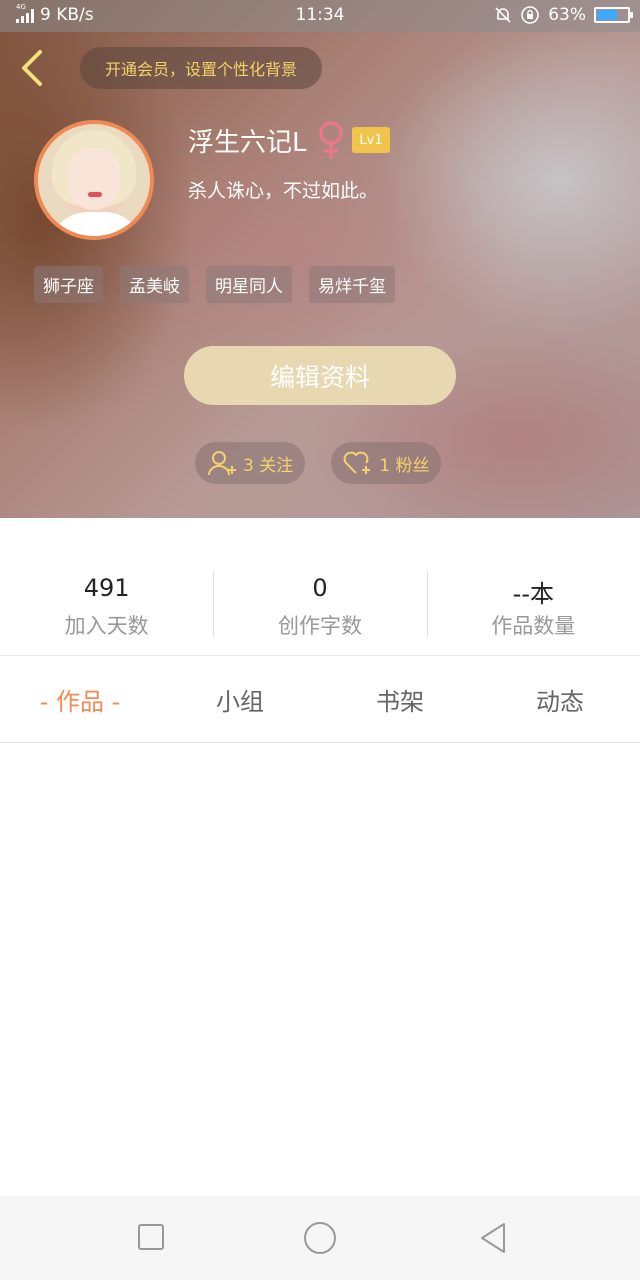 The image size is (640, 1280). Describe the element at coordinates (68, 284) in the screenshot. I see `tag: 狮子座` at that location.